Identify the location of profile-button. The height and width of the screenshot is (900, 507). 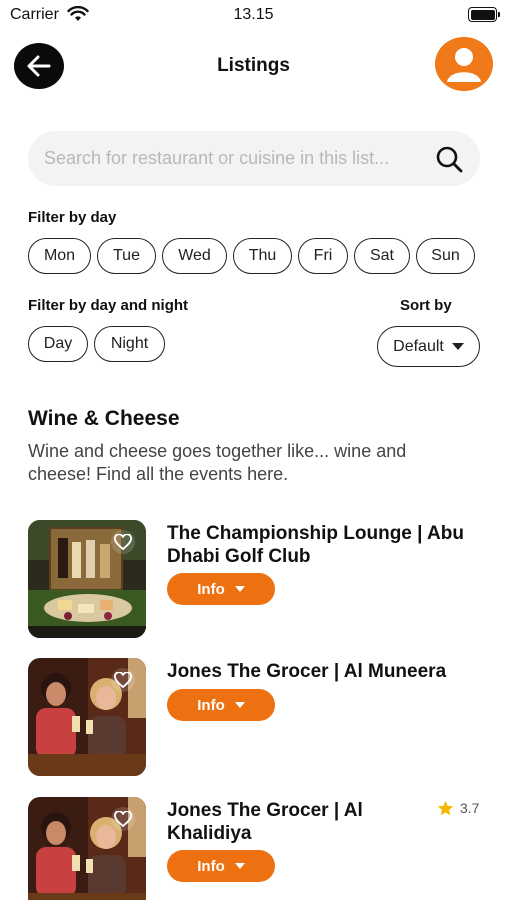
(464, 64).